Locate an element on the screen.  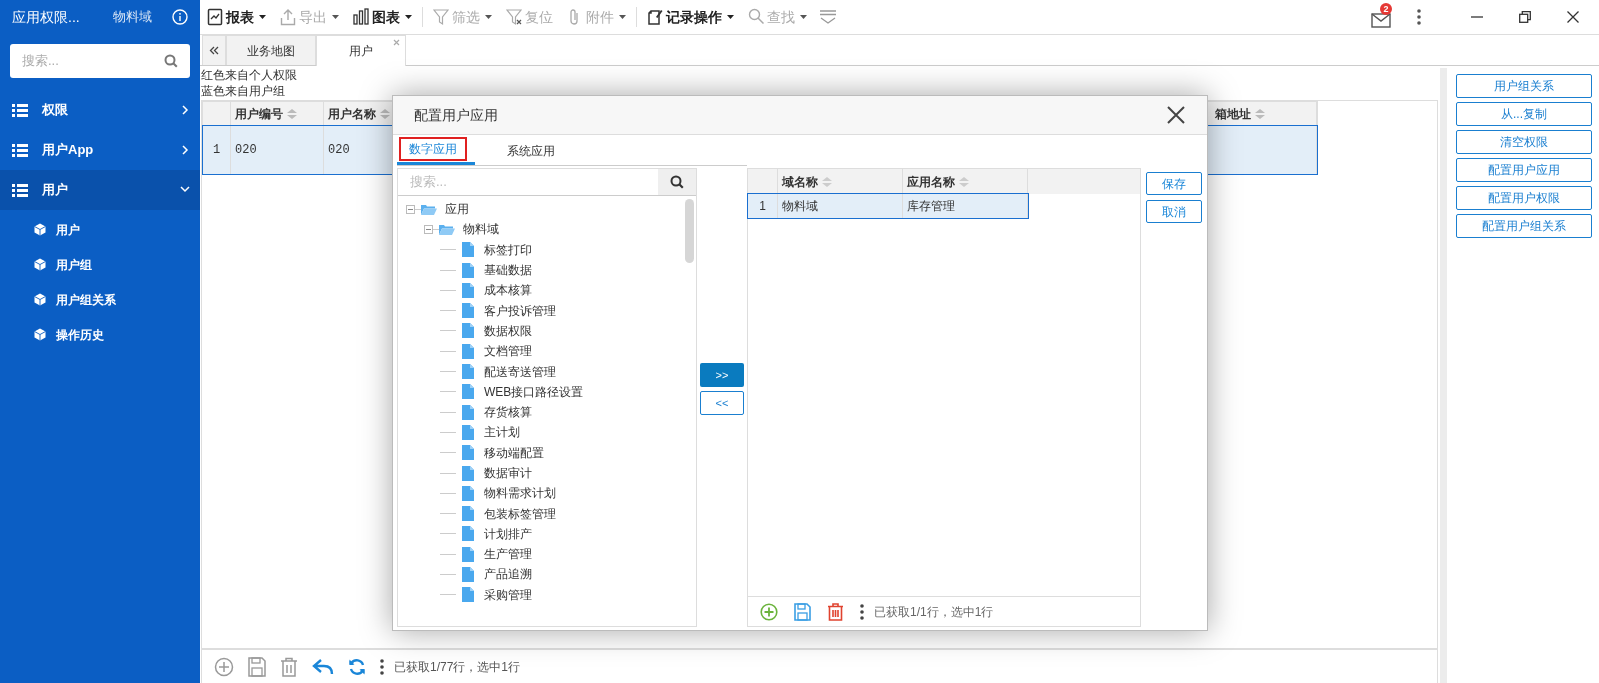
info-icon is located at coordinates (180, 17).